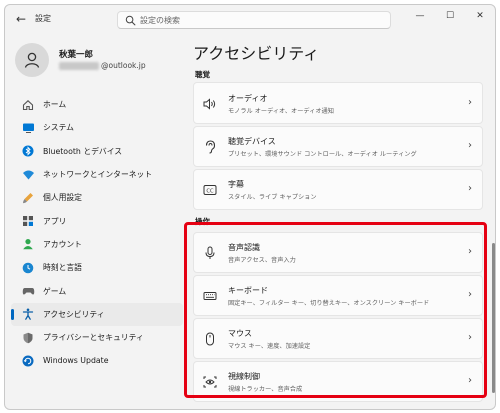 This screenshot has height=413, width=500. What do you see at coordinates (76, 55) in the screenshot?
I see `user-name: 秋葉一郎` at bounding box center [76, 55].